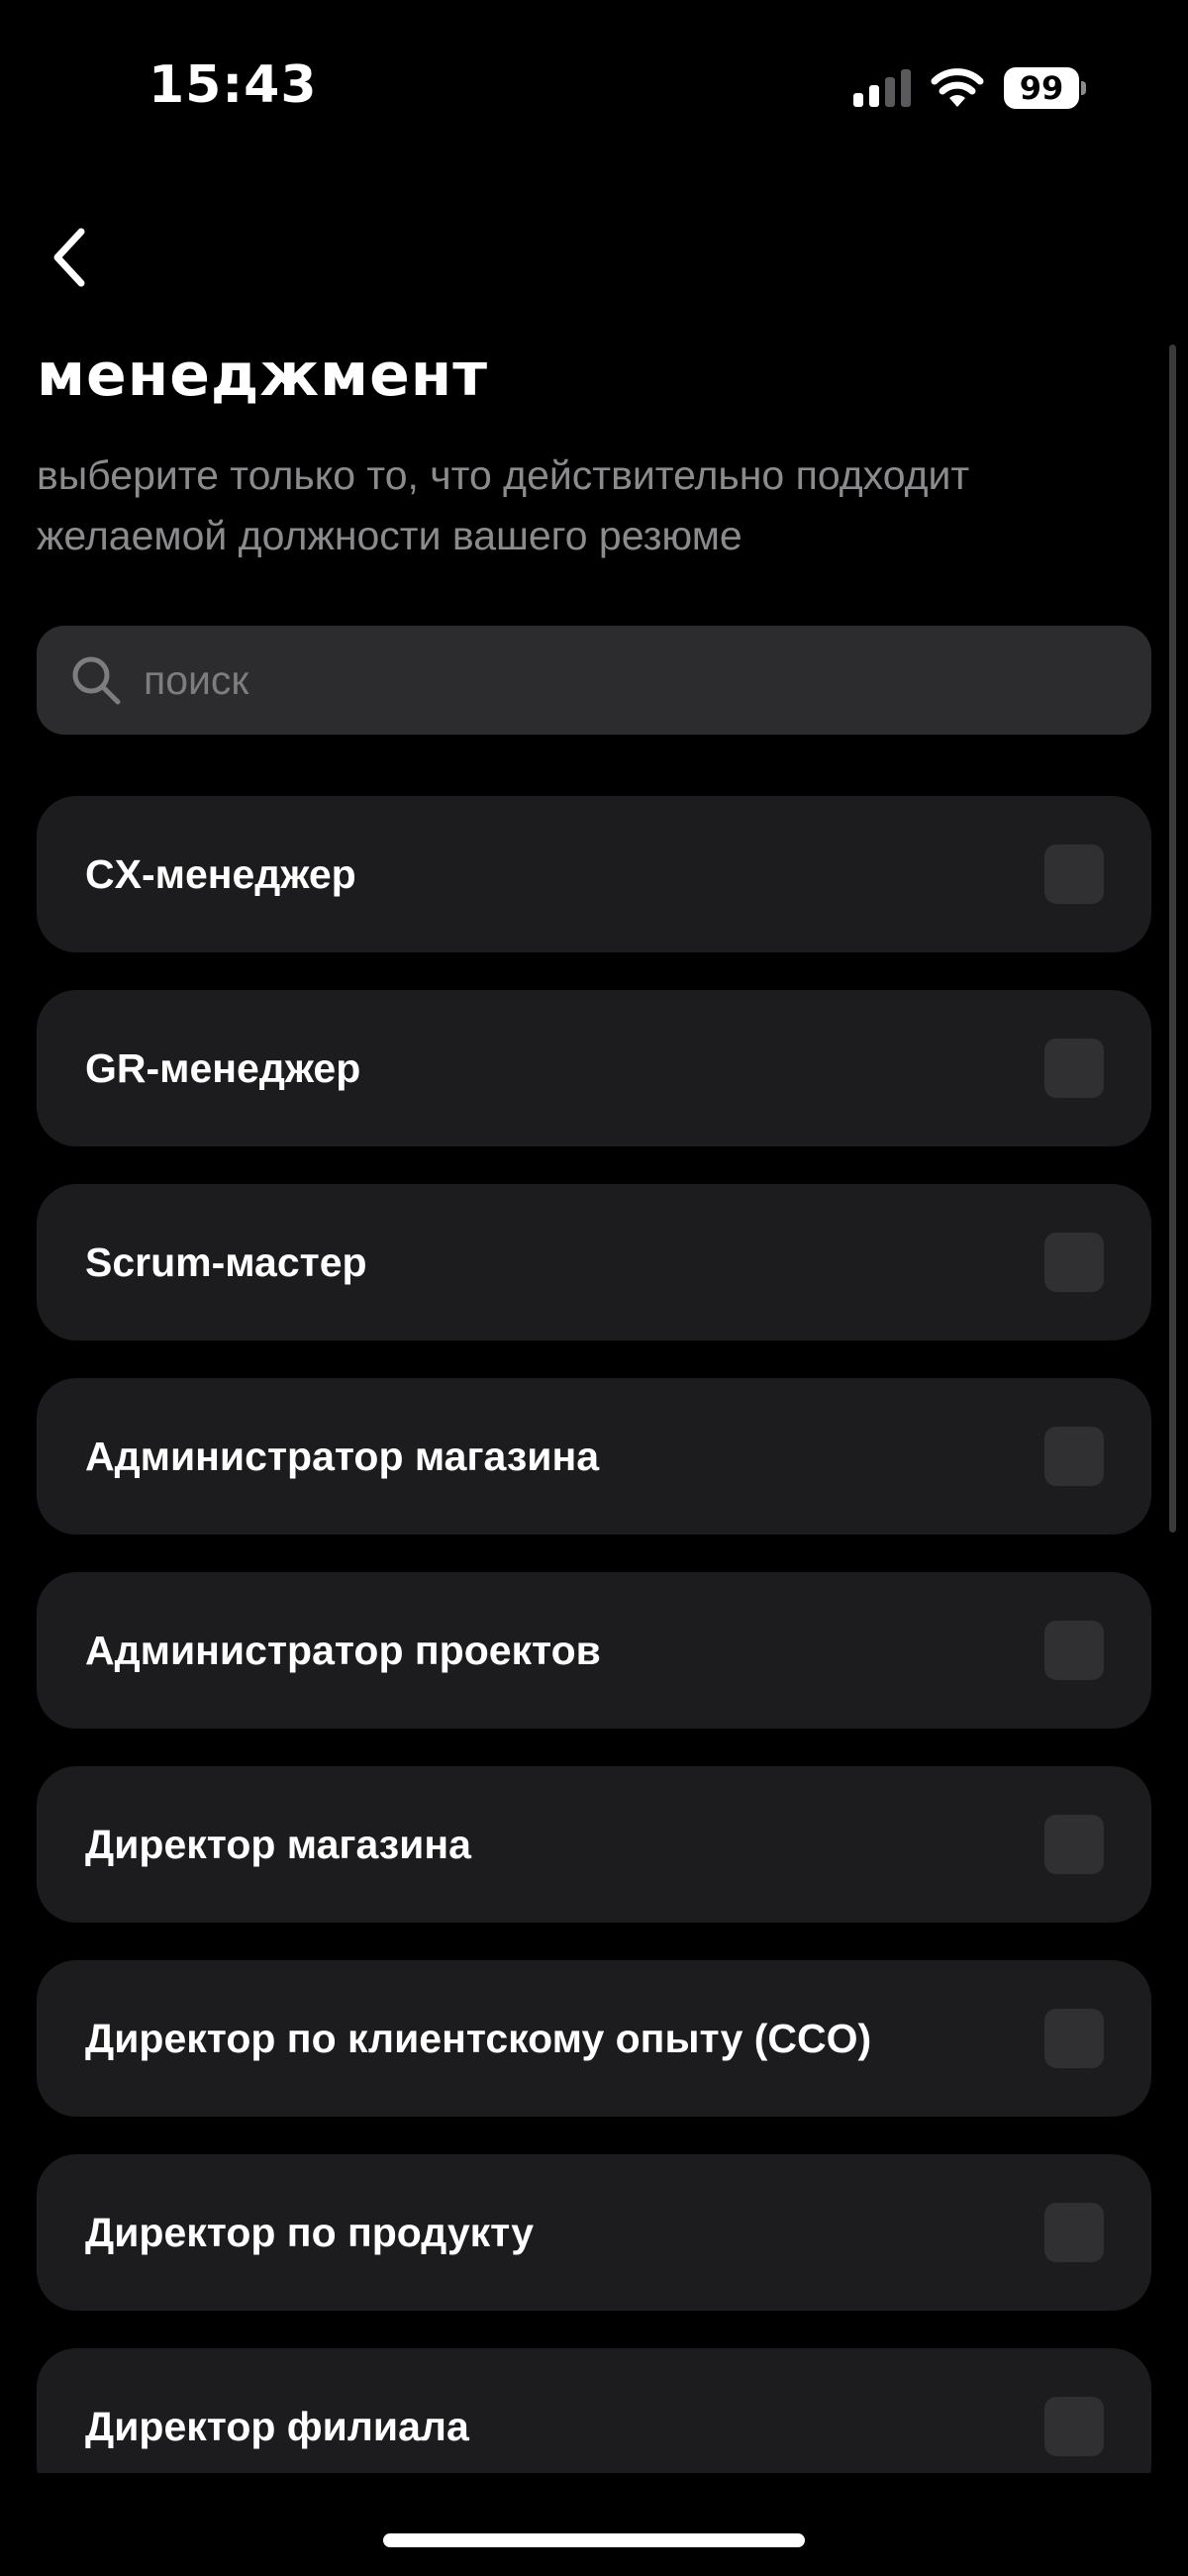  Describe the element at coordinates (342, 1456) in the screenshot. I see `list-item-label: Администратор магазина` at that location.